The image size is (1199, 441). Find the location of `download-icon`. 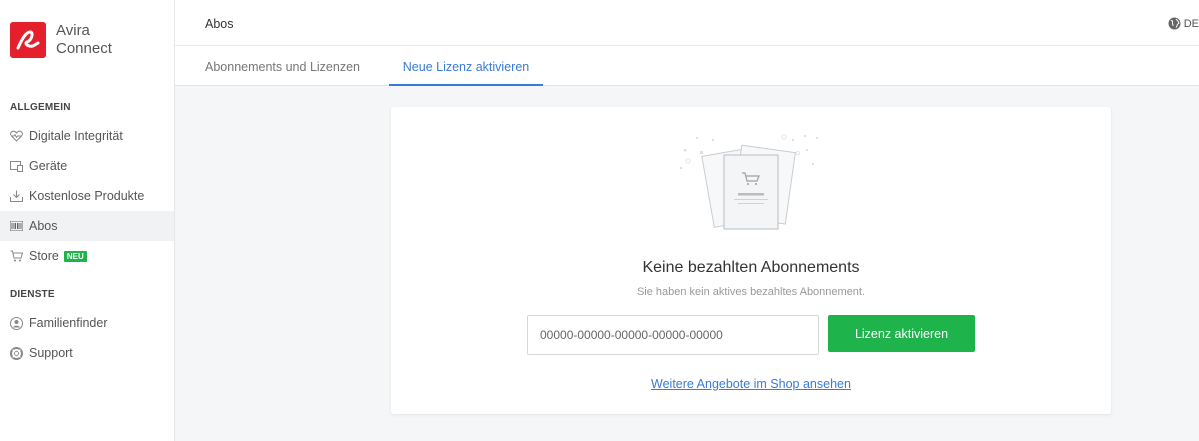

download-icon is located at coordinates (16, 196).